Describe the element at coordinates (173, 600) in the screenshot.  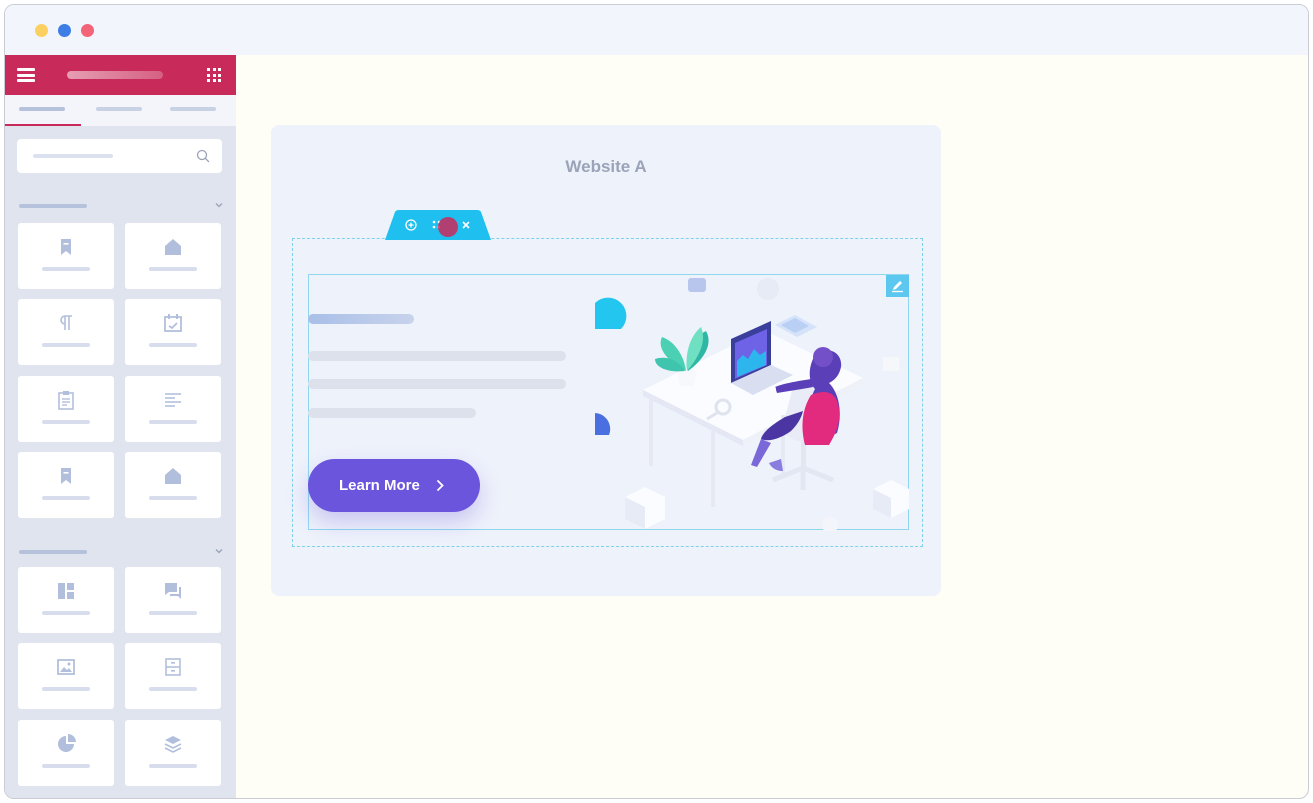
I see `widget-tile-chat` at that location.